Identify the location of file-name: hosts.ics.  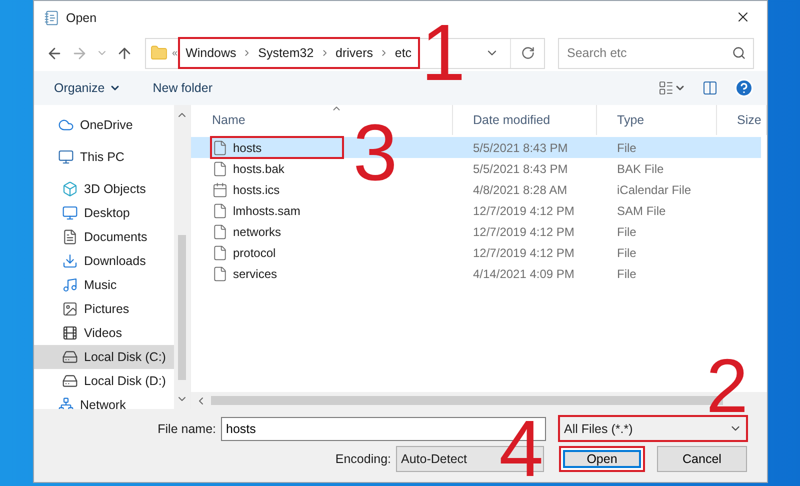
(256, 189).